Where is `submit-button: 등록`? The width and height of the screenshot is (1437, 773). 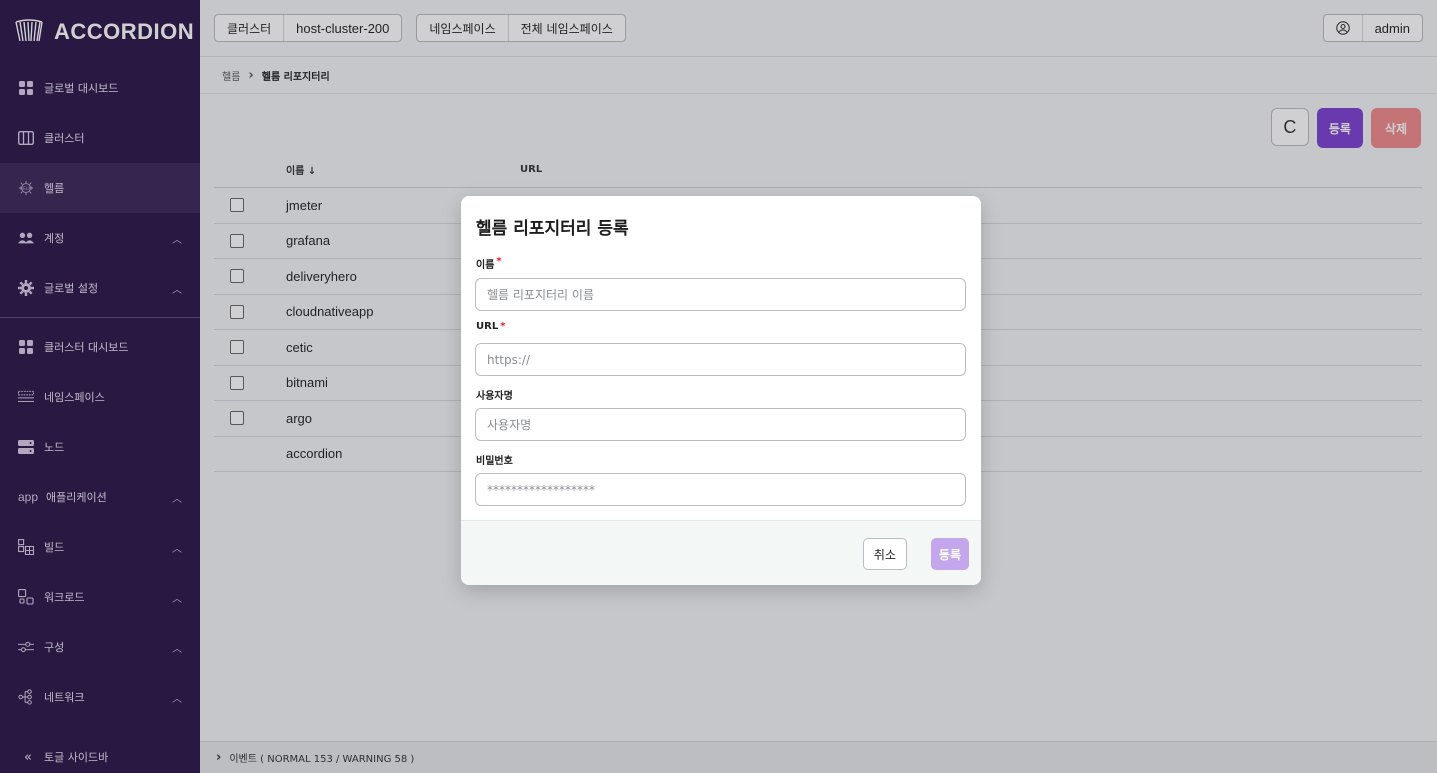
submit-button: 등록 is located at coordinates (949, 554).